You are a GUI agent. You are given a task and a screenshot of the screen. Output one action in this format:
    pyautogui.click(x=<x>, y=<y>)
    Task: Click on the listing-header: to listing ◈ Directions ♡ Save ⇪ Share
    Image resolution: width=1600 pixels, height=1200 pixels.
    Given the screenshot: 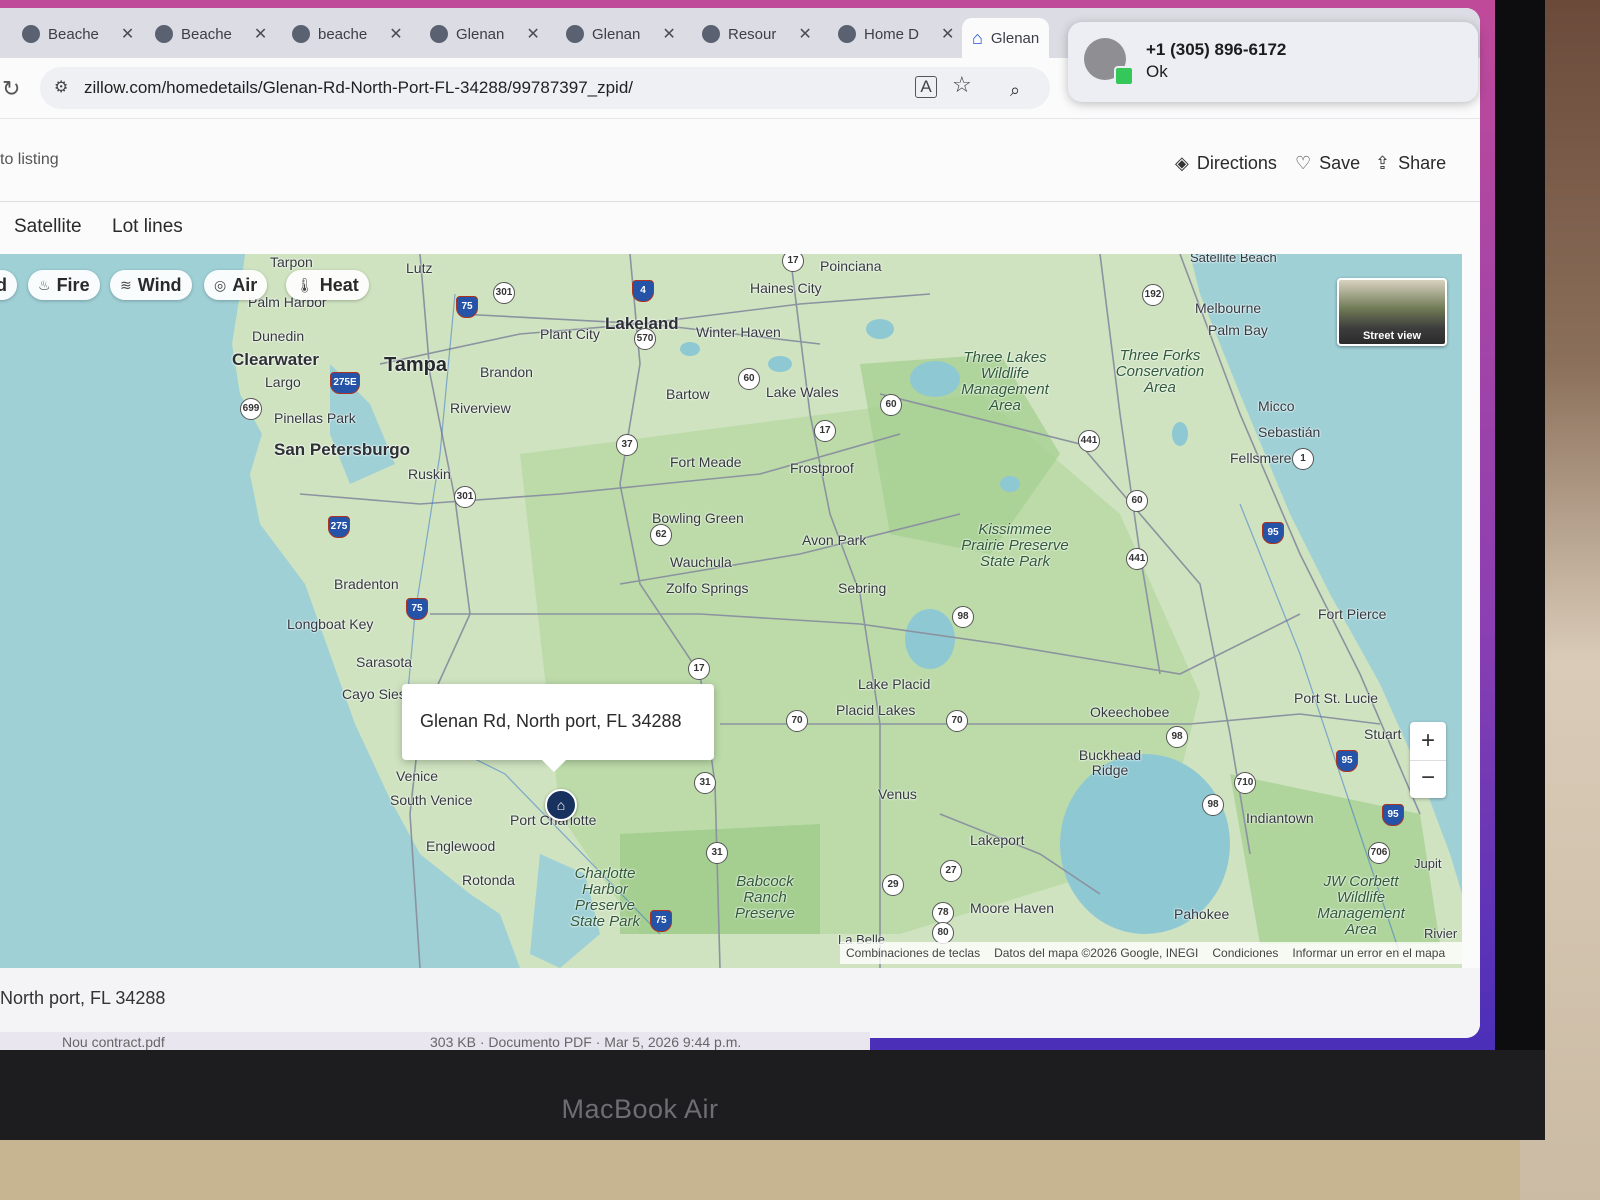 What is the action you would take?
    pyautogui.click(x=740, y=160)
    